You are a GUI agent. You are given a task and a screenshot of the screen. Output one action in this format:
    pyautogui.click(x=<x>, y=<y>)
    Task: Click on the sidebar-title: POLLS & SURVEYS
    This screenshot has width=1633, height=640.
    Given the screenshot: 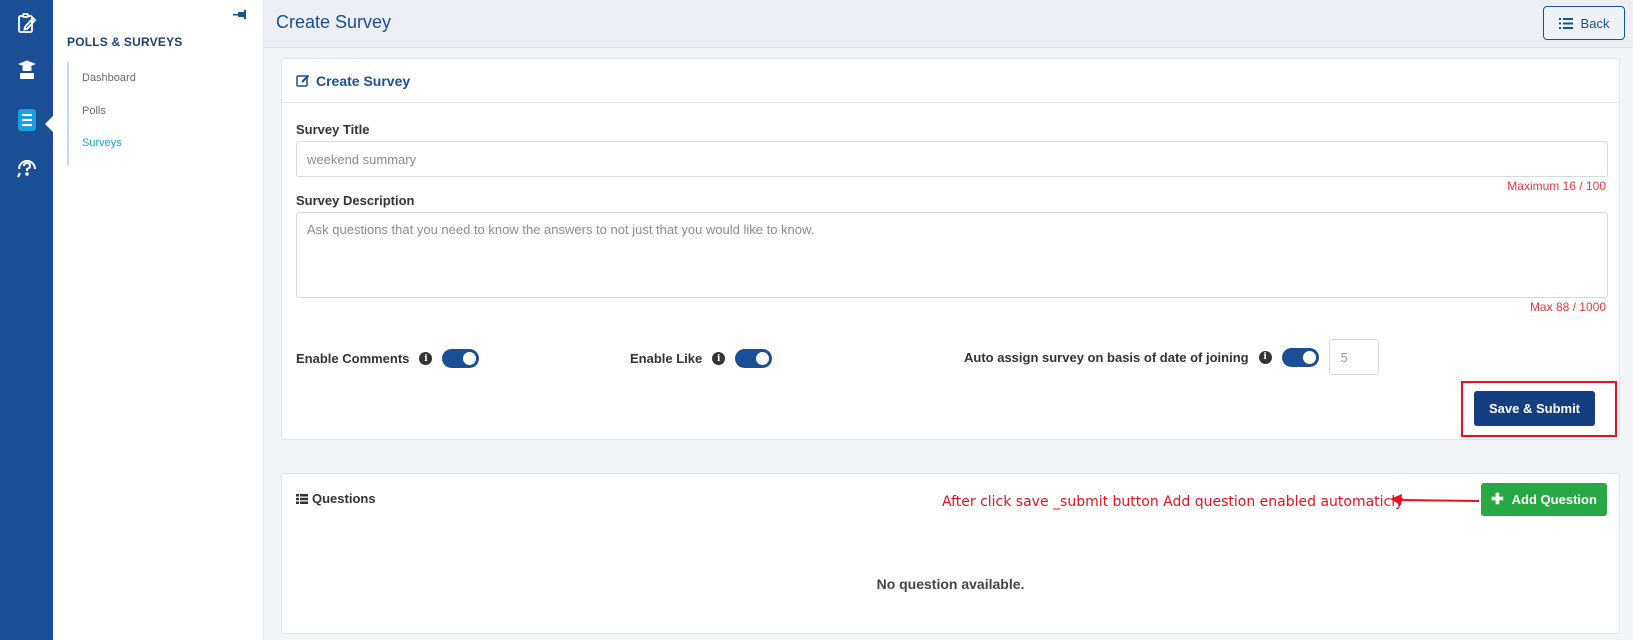 What is the action you would take?
    pyautogui.click(x=125, y=42)
    